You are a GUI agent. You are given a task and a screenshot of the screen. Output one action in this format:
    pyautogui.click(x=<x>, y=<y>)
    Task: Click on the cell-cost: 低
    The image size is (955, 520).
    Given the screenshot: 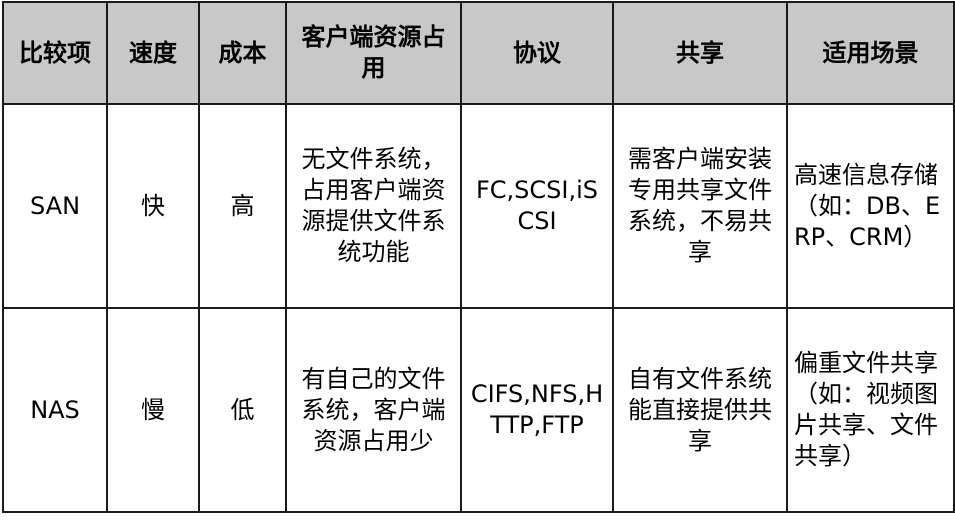 What is the action you would take?
    pyautogui.click(x=242, y=410)
    